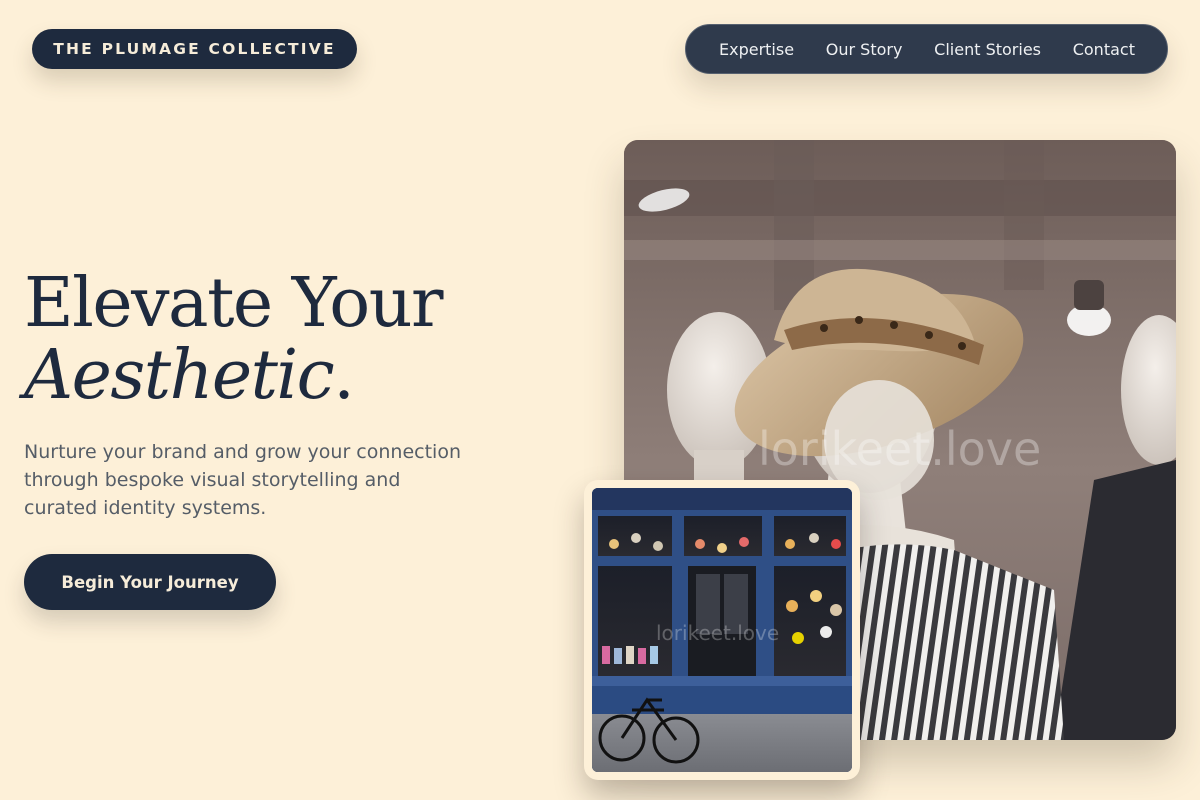 The width and height of the screenshot is (1200, 800). I want to click on nav-item-our-story: Our Story, so click(864, 49).